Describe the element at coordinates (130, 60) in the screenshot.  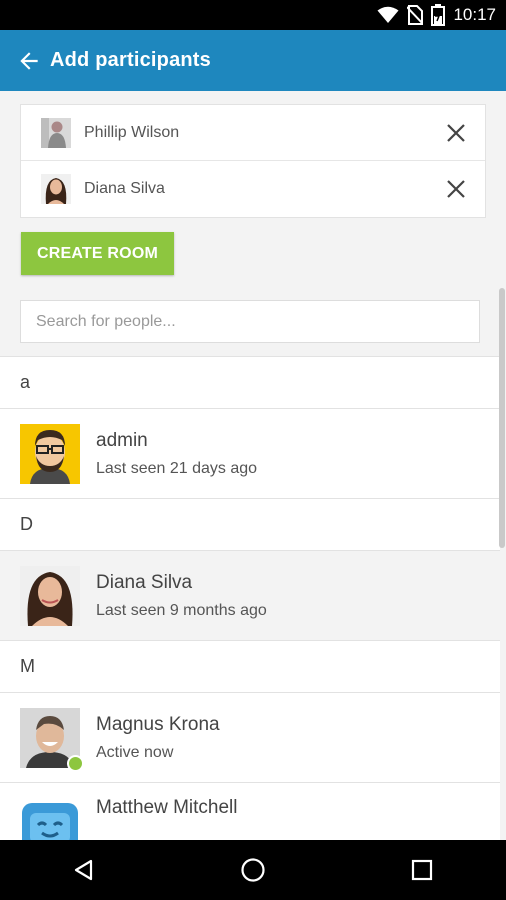
I see `page-title: Add participants` at that location.